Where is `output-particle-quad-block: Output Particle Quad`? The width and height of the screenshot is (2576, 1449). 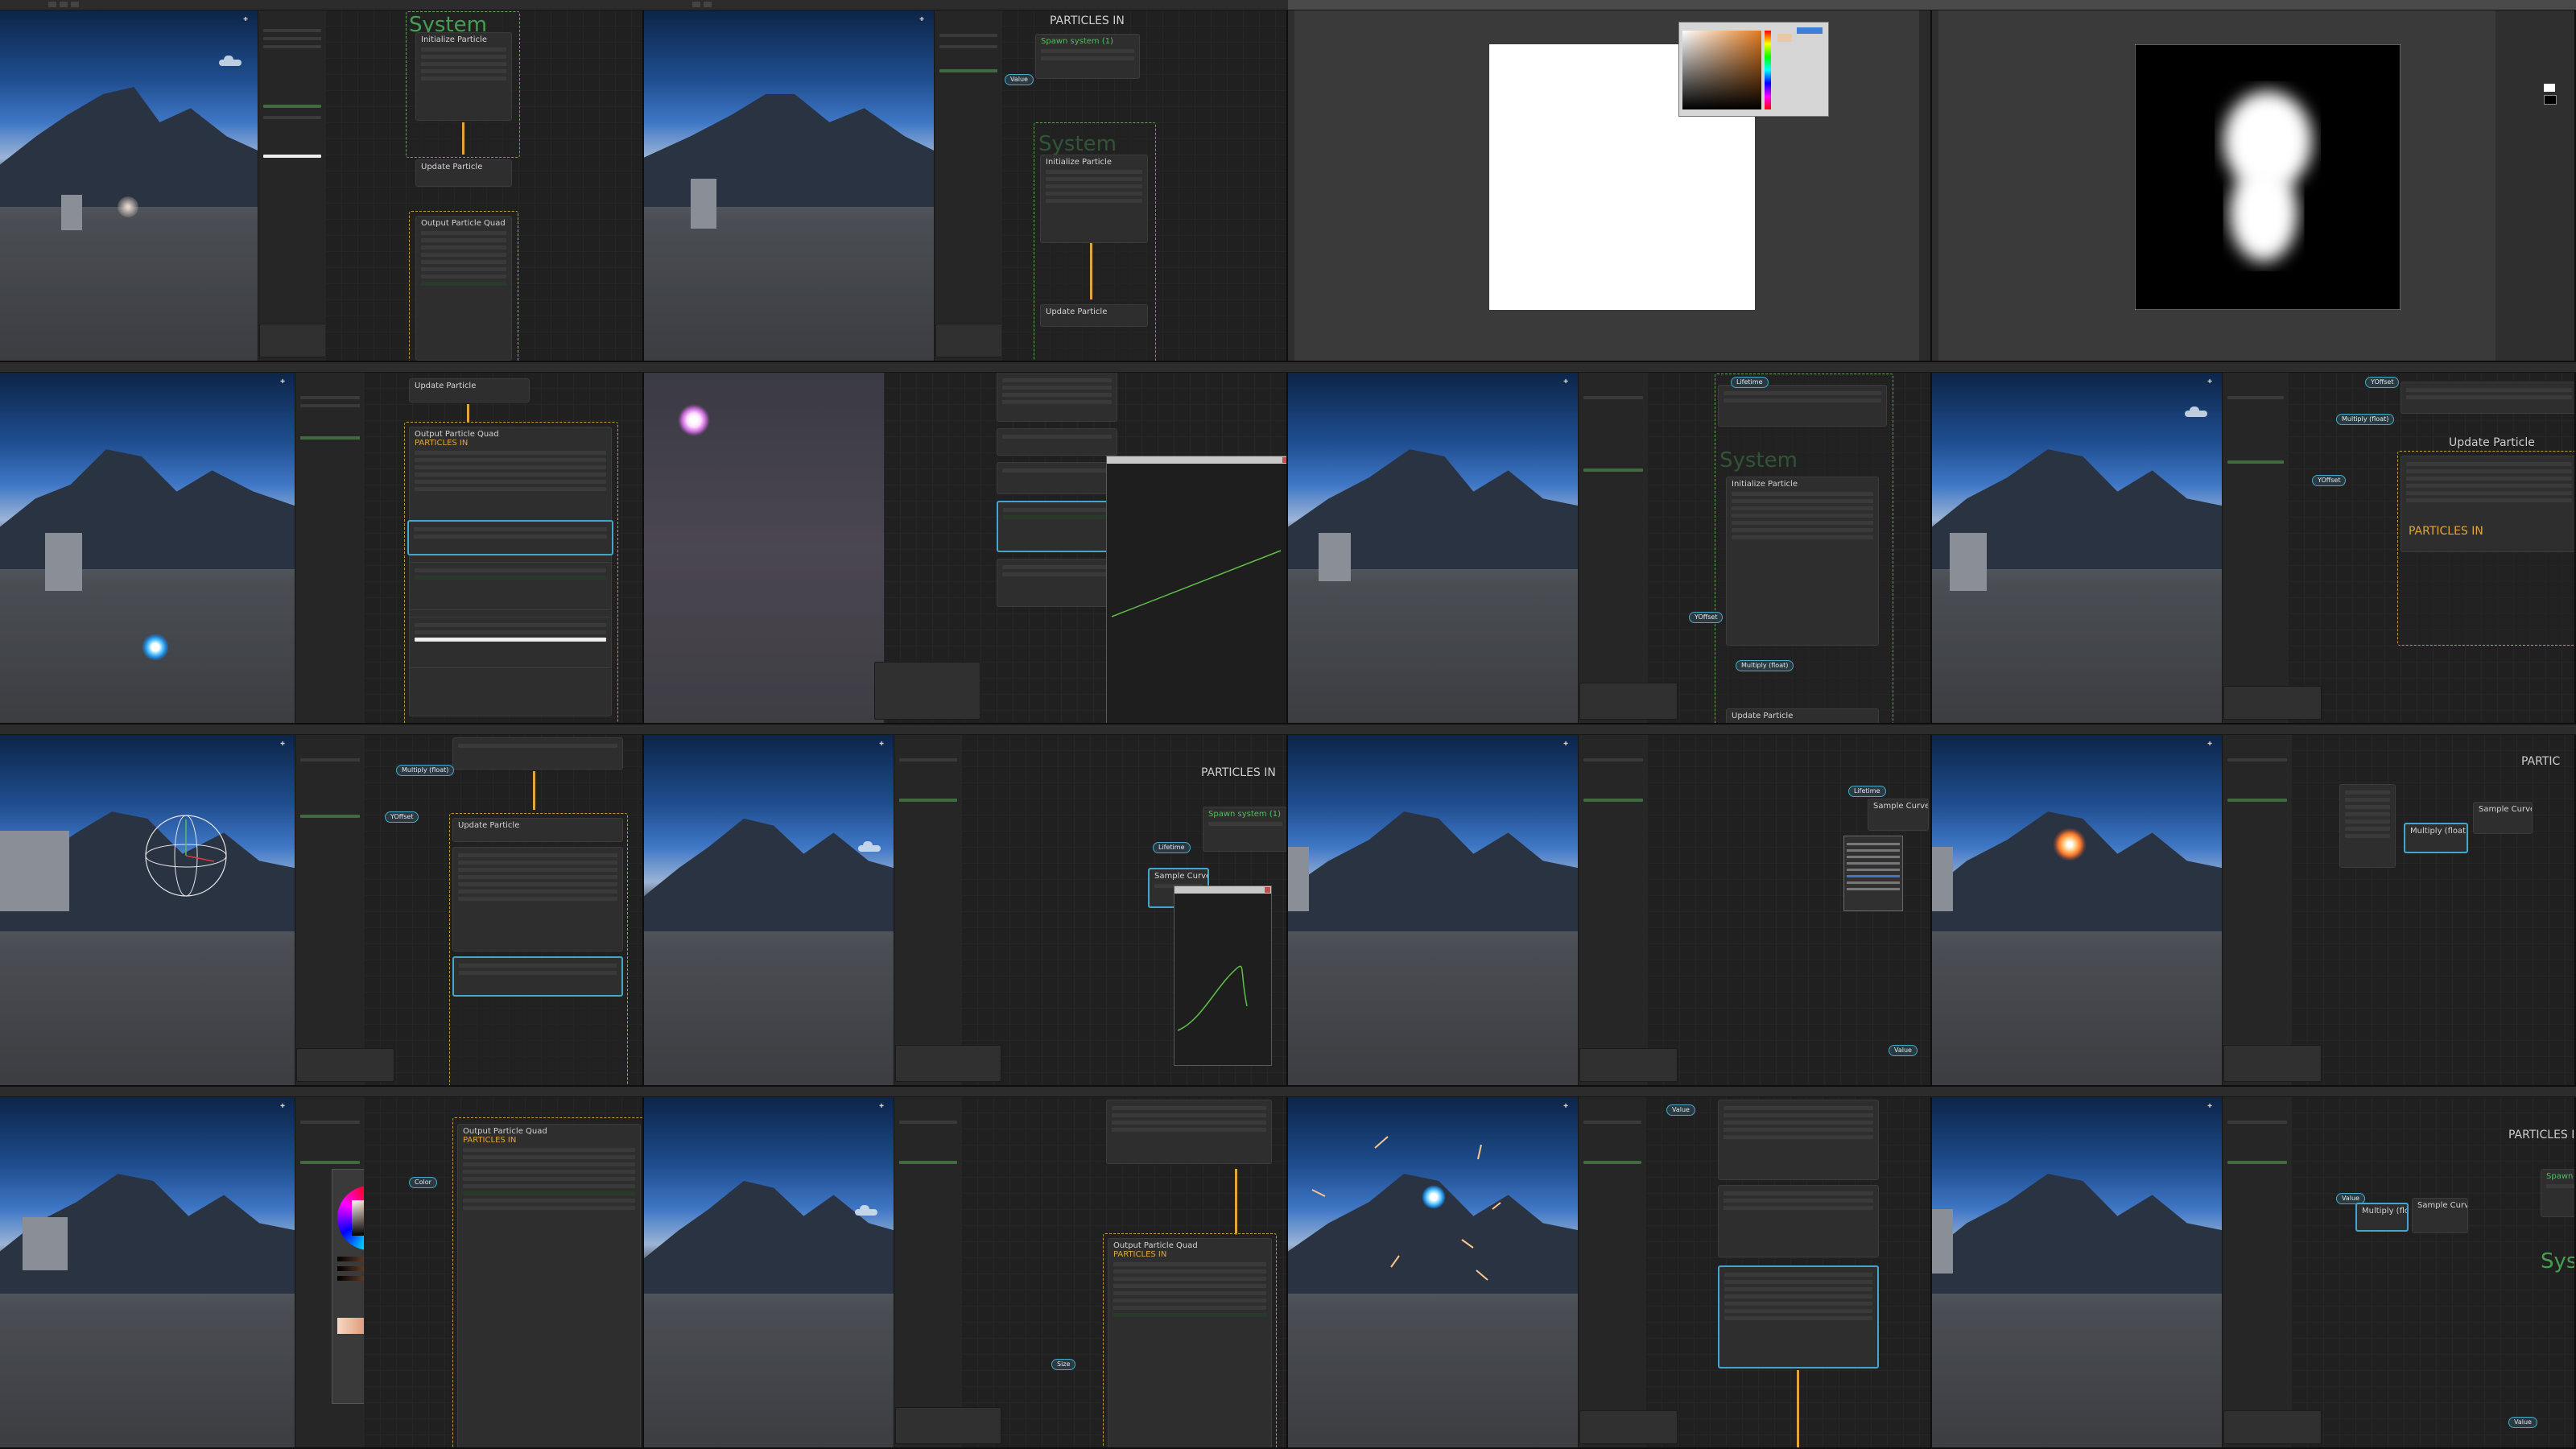 output-particle-quad-block: Output Particle Quad is located at coordinates (463, 288).